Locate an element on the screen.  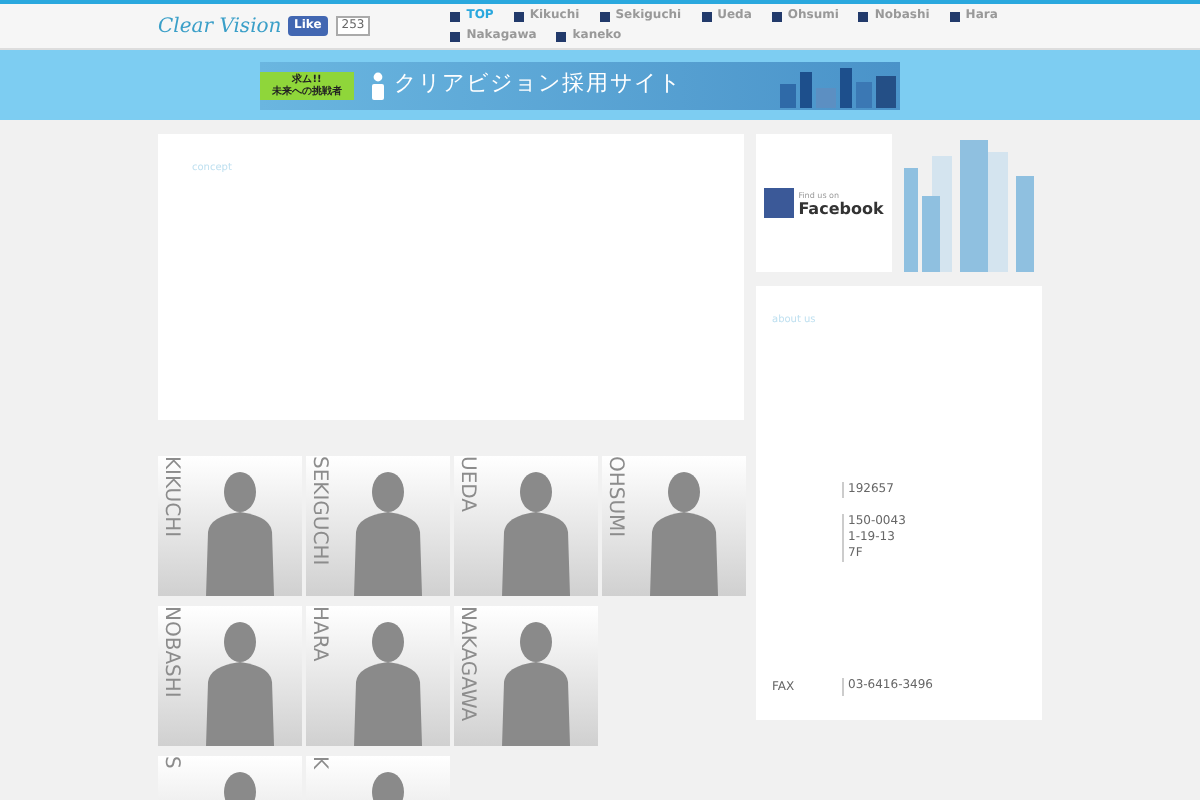
member-name: NOBASHI is located at coordinates (170, 654).